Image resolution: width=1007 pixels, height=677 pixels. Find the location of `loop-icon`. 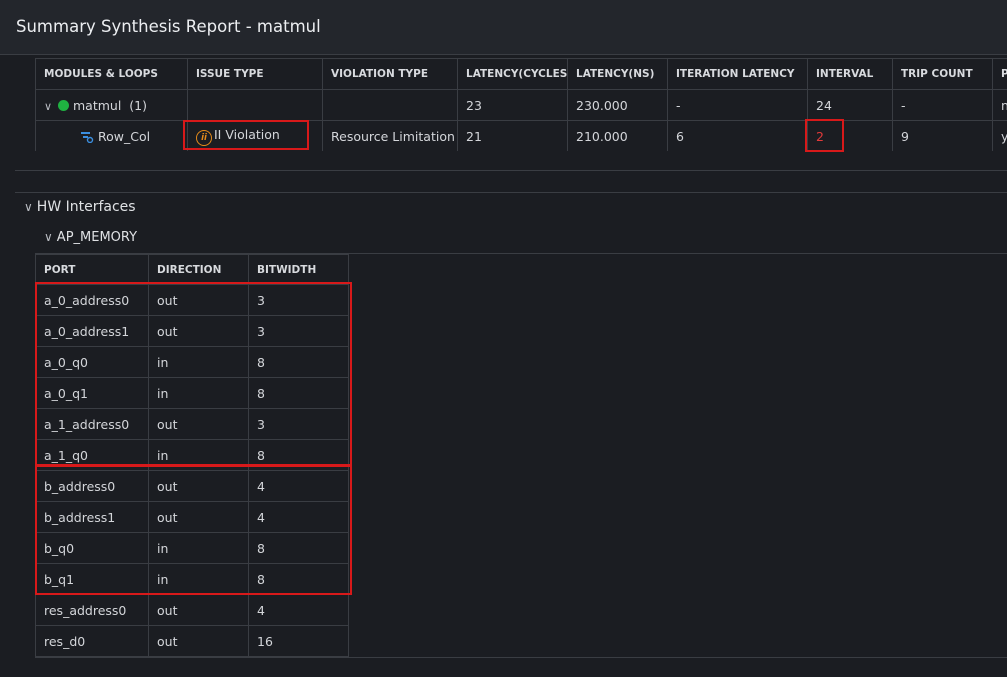

loop-icon is located at coordinates (87, 137).